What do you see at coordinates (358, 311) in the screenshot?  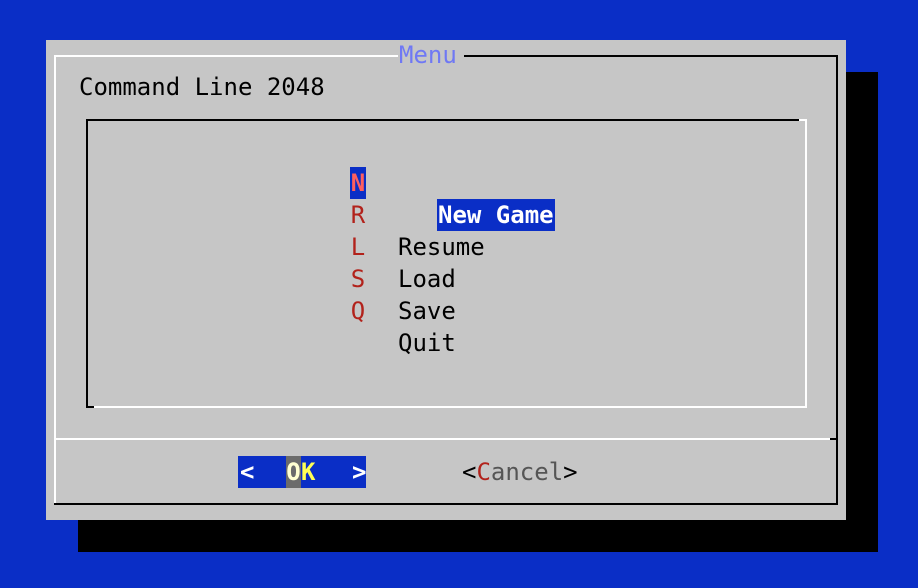 I see `menu-hotkey: Q` at bounding box center [358, 311].